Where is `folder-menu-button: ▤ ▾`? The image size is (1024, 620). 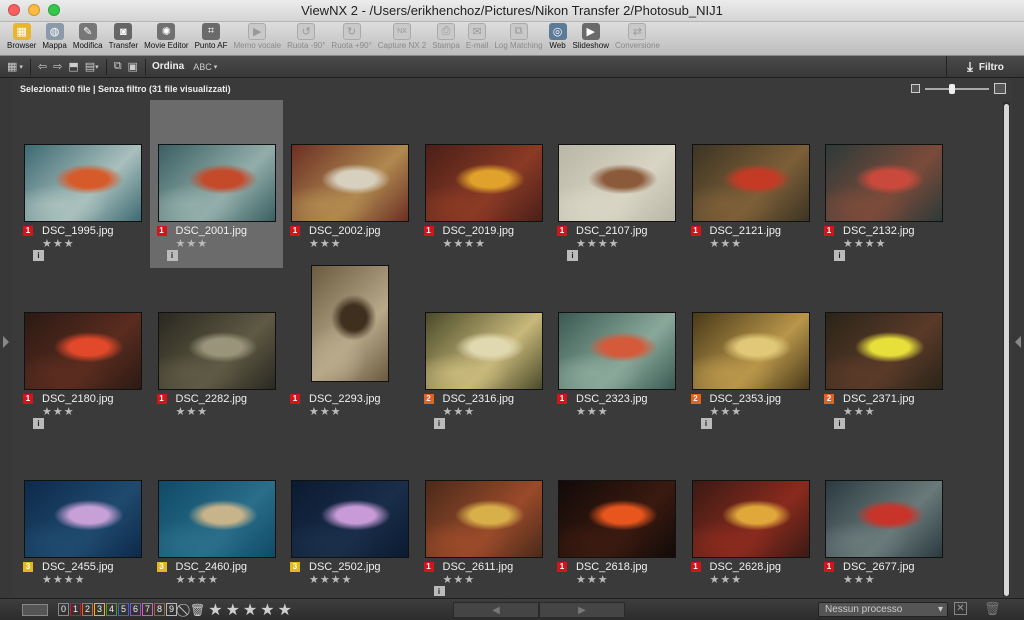 folder-menu-button: ▤ ▾ is located at coordinates (92, 67).